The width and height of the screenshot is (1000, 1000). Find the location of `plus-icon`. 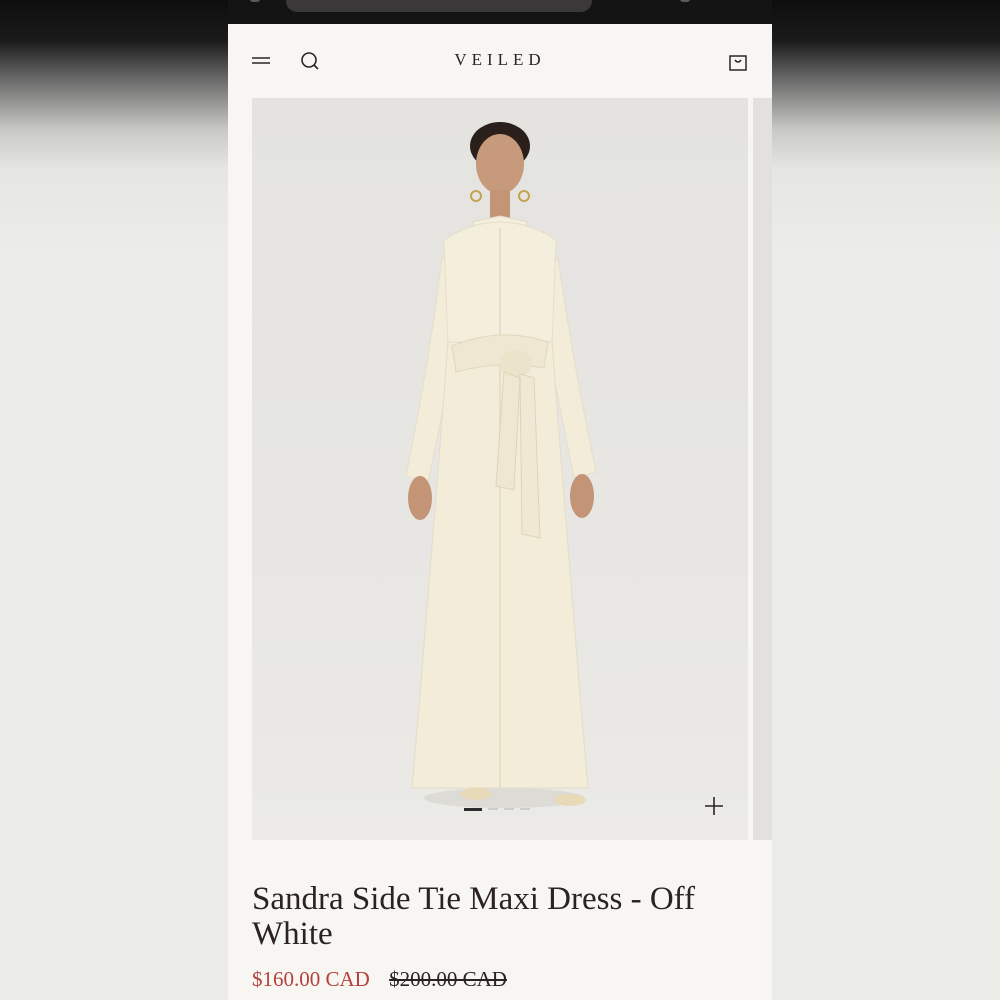

plus-icon is located at coordinates (714, 806).